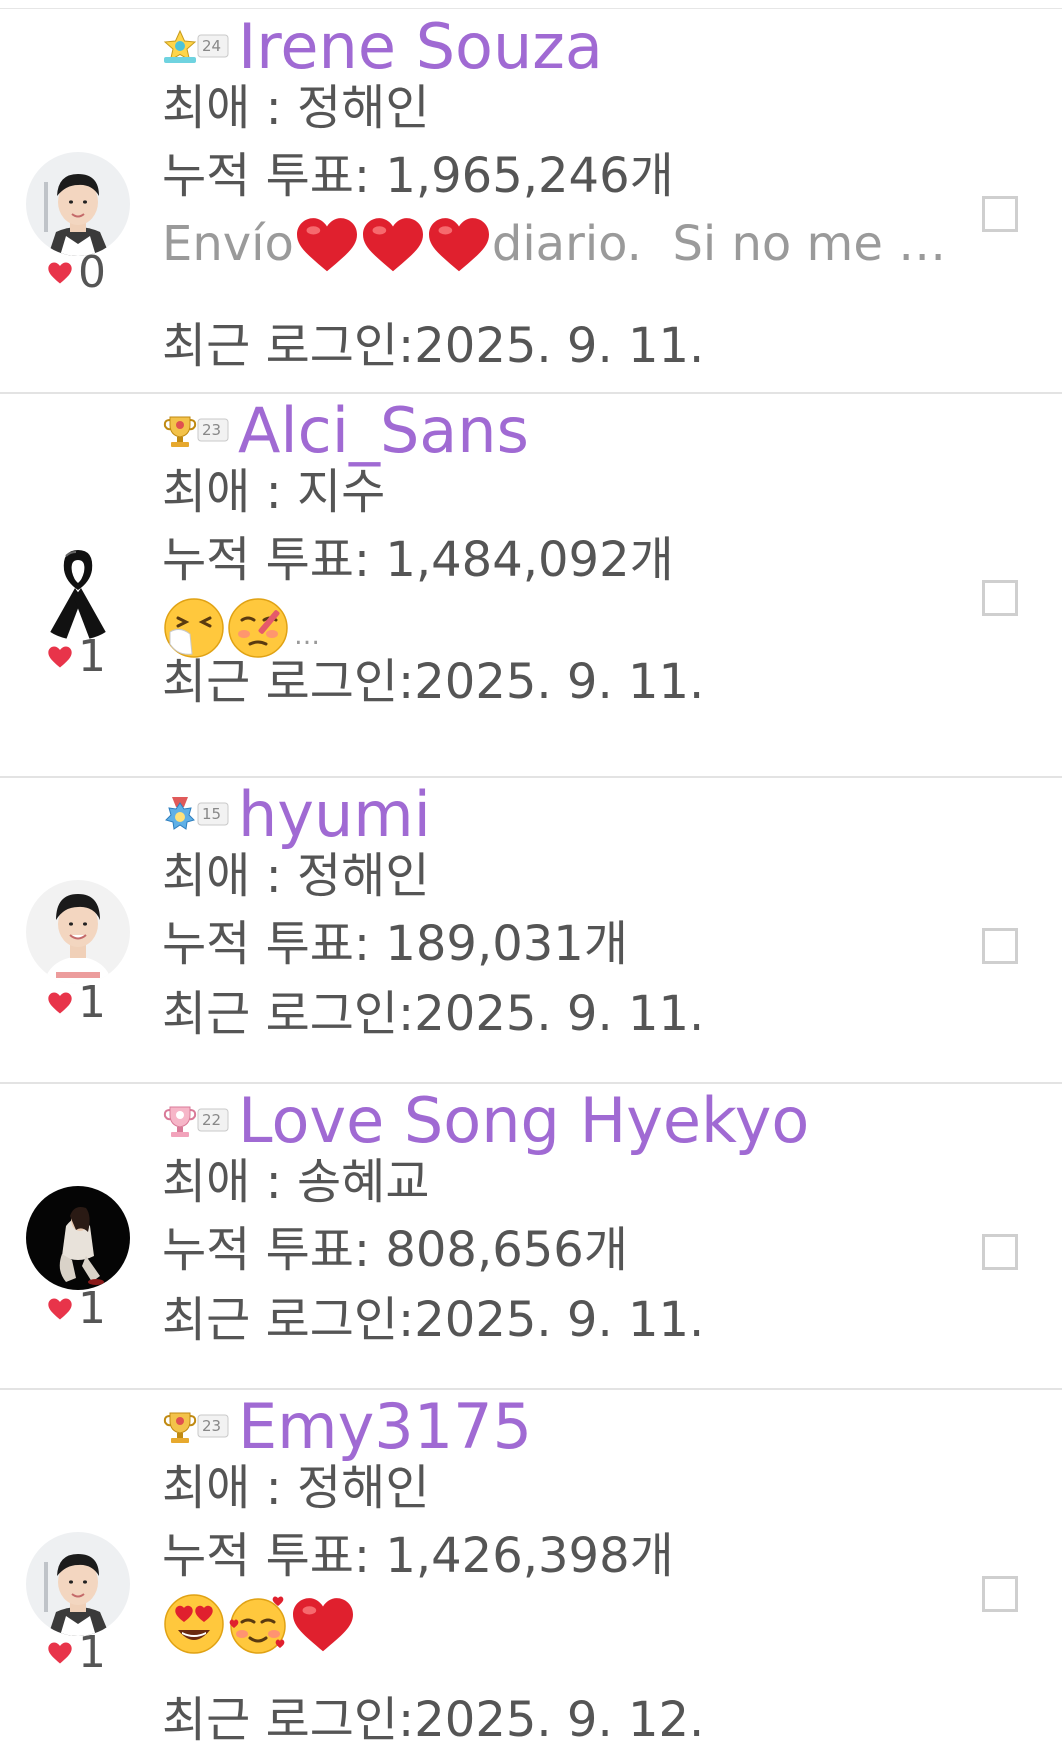  What do you see at coordinates (507, 560) in the screenshot?
I see `votes-count: 1,484,092` at bounding box center [507, 560].